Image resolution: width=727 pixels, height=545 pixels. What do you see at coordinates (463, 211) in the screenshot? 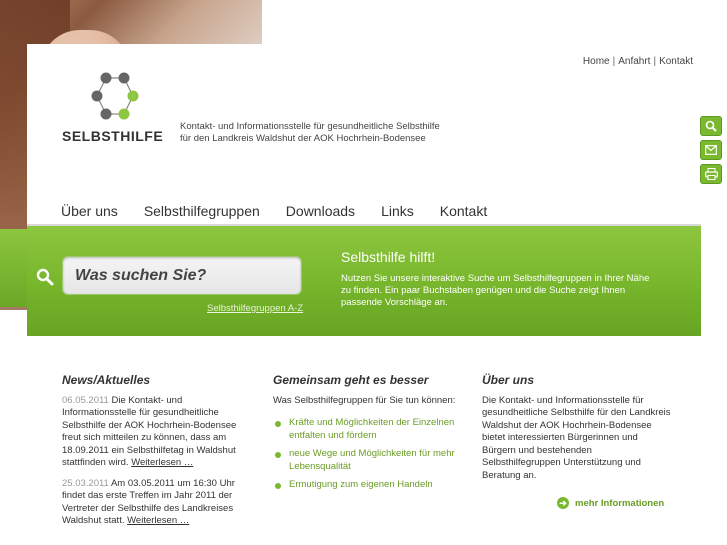
I see `nav-item-kontakt: Kontakt` at bounding box center [463, 211].